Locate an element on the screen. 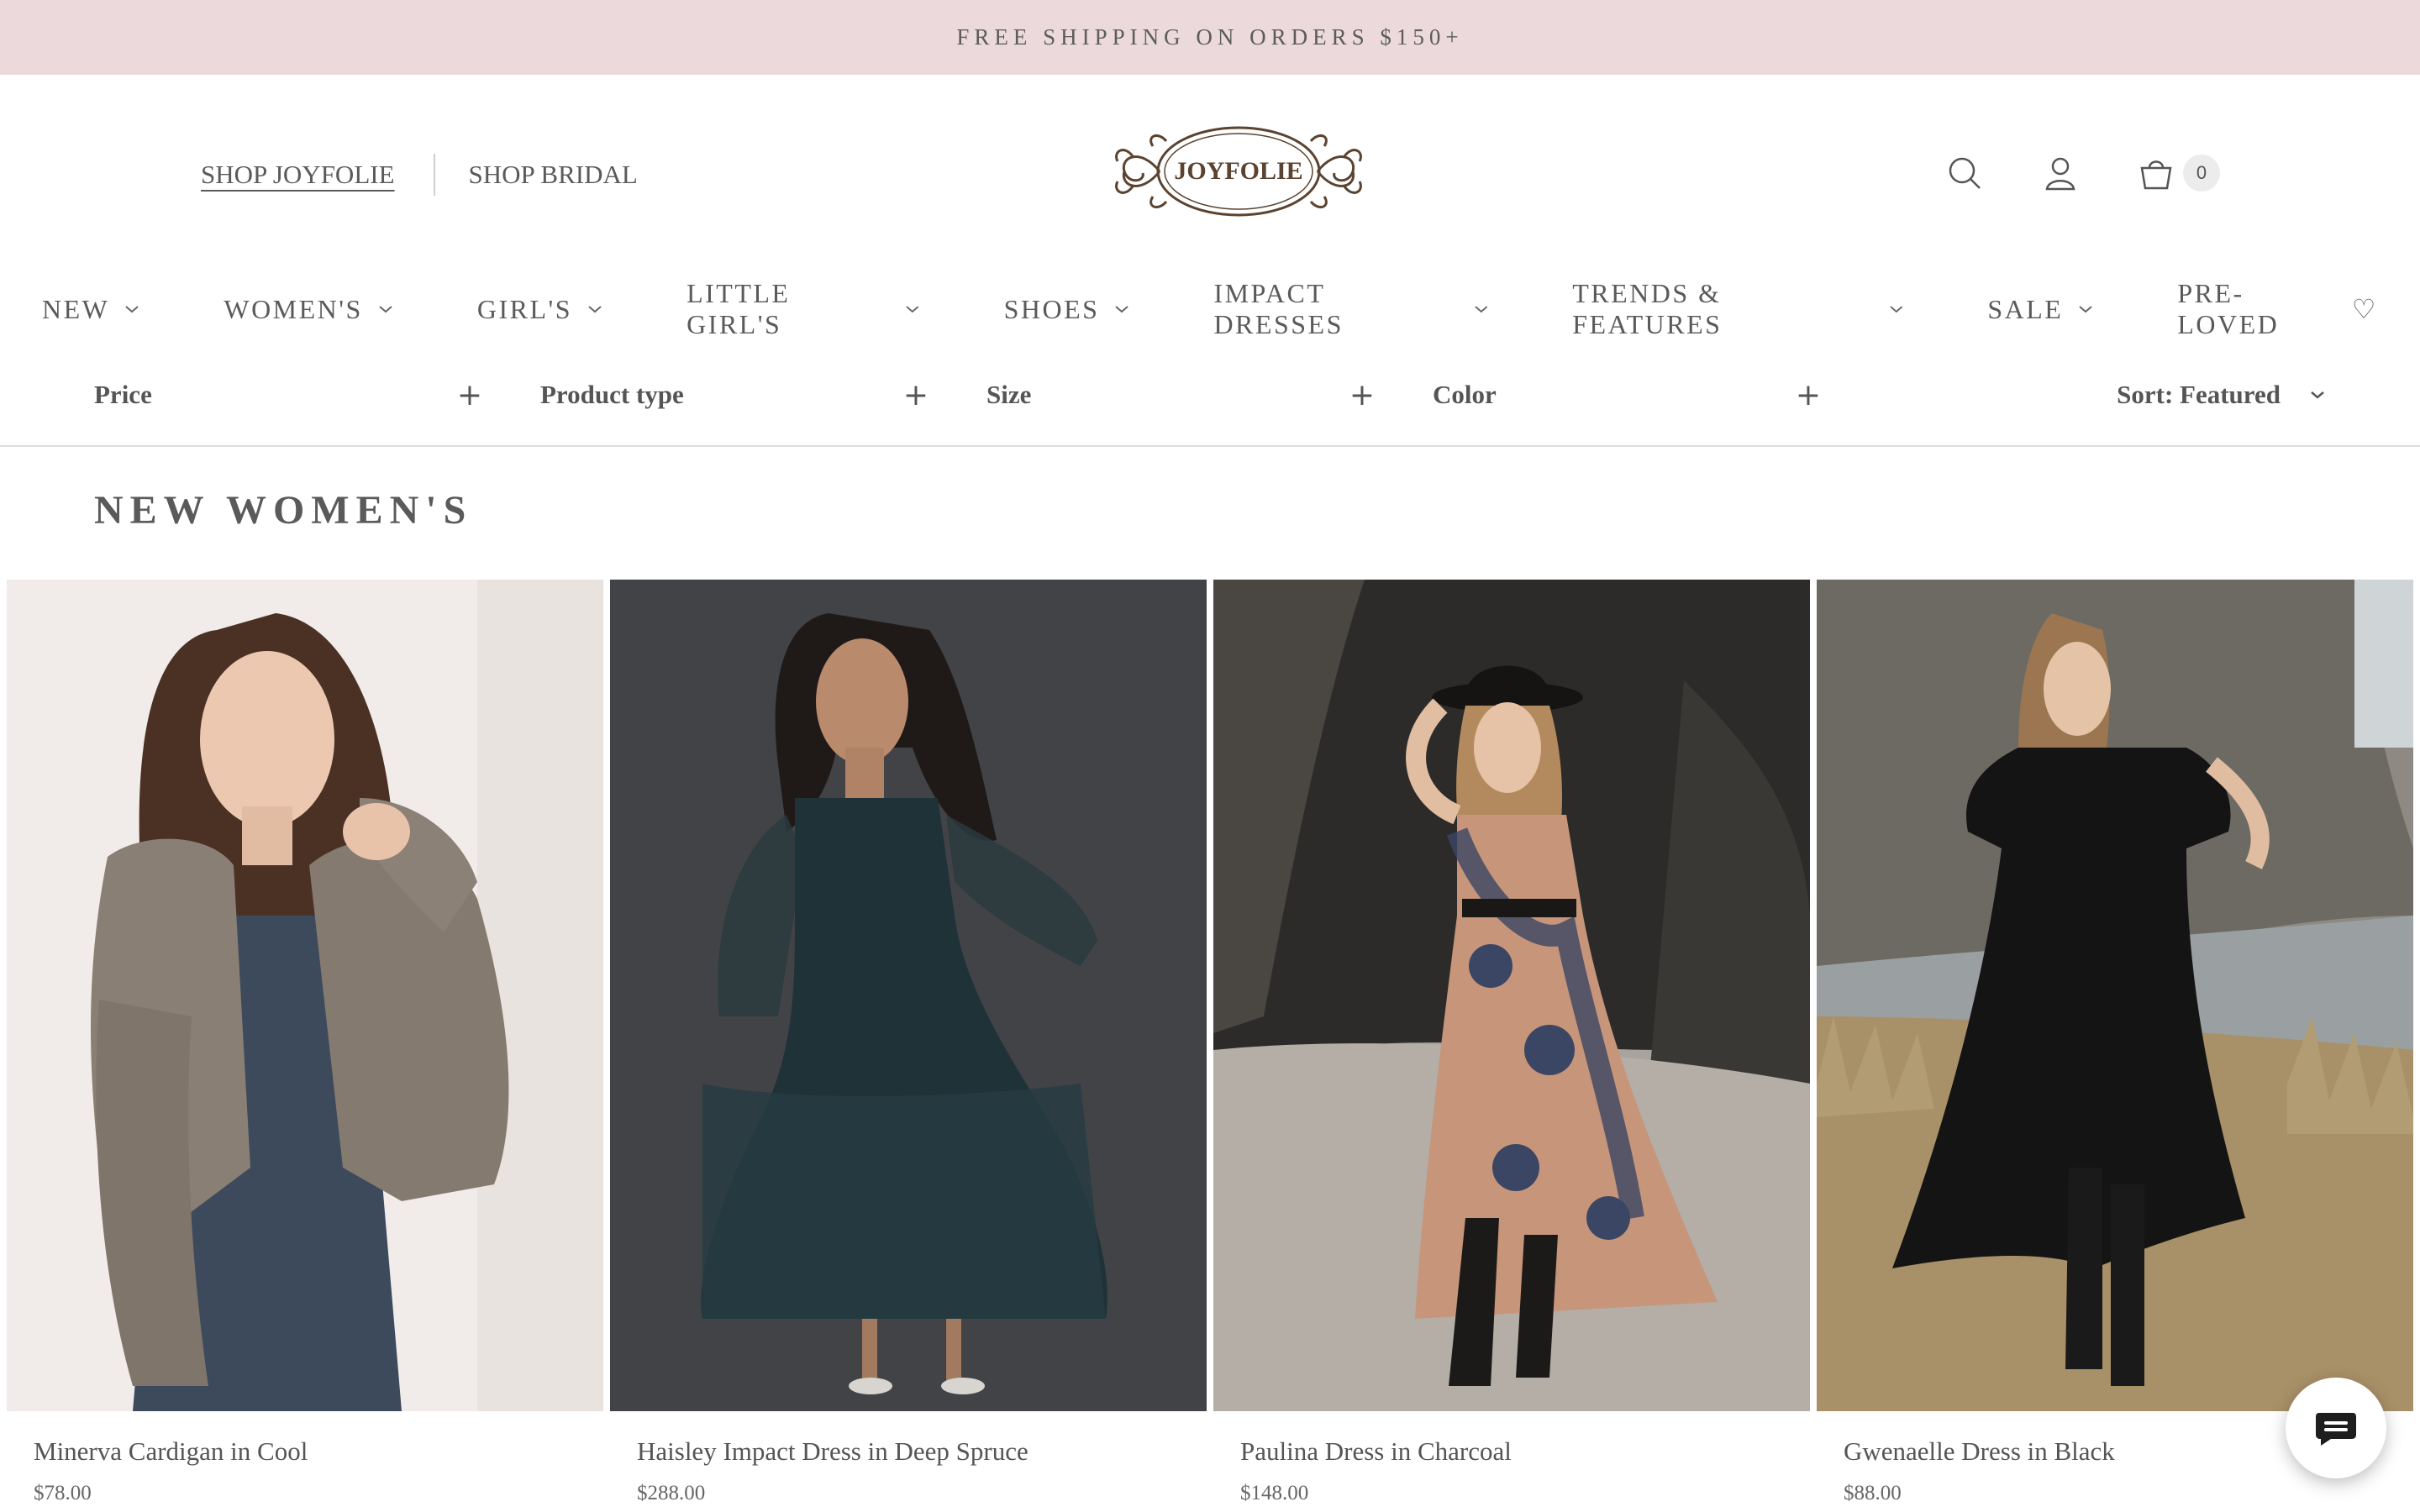  store-switcher: SHOP JOYFOLIE SHOP BRIDAL is located at coordinates (420, 175).